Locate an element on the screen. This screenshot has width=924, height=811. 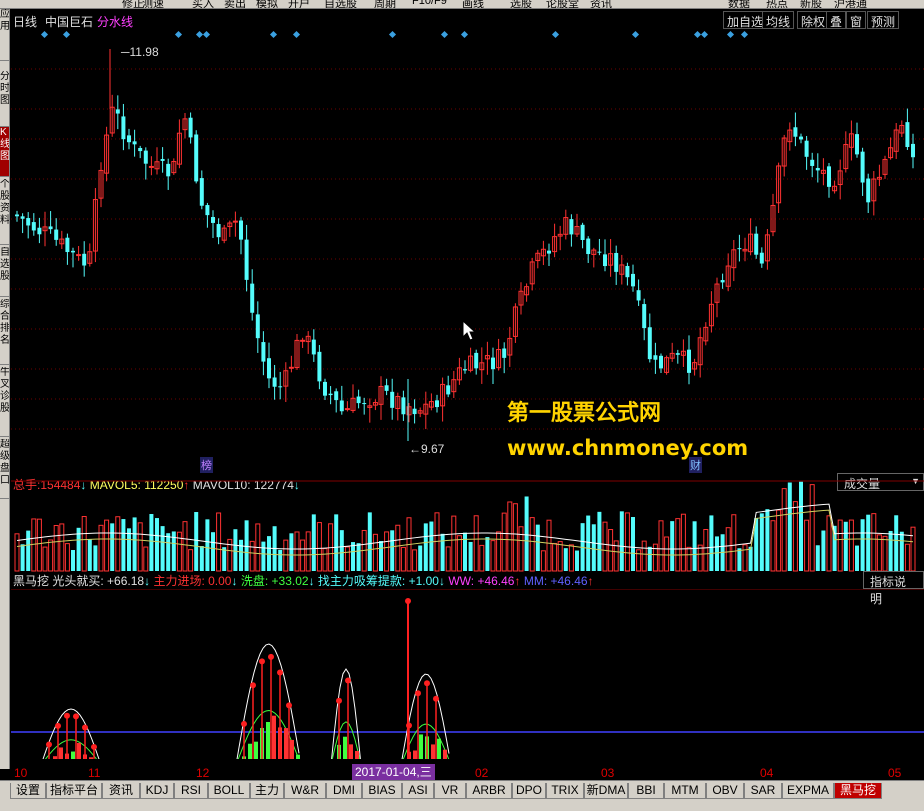
toolbar-item: 卖出 is located at coordinates (235, 4).